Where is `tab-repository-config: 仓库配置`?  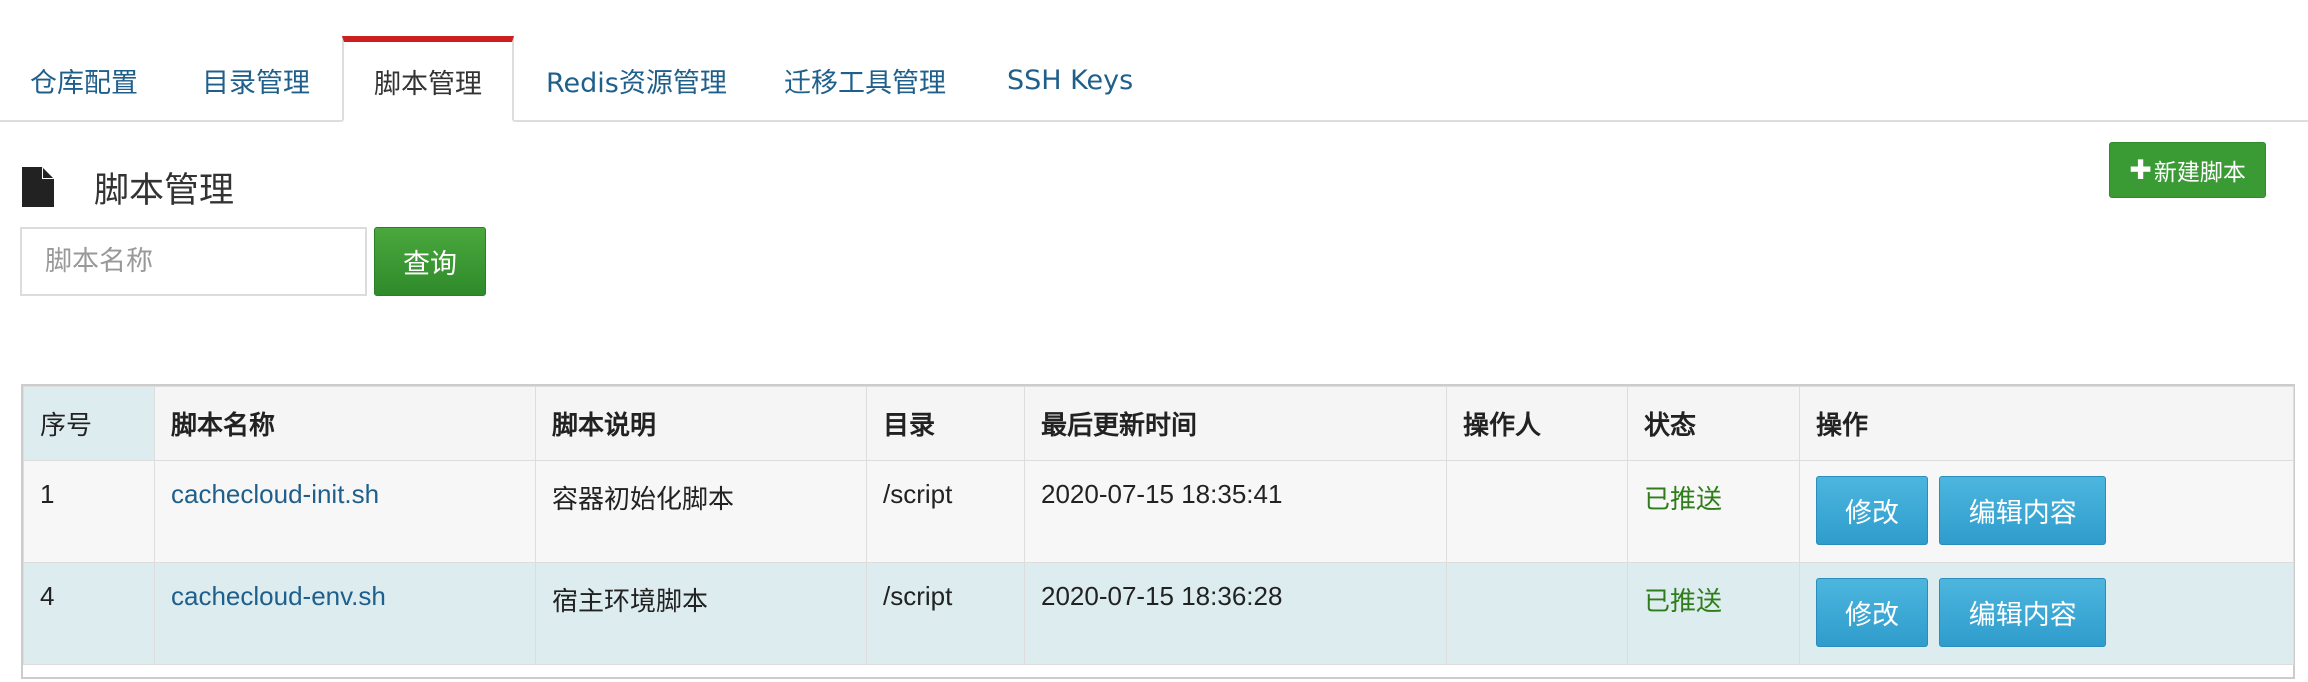
tab-repository-config: 仓库配置 is located at coordinates (84, 80).